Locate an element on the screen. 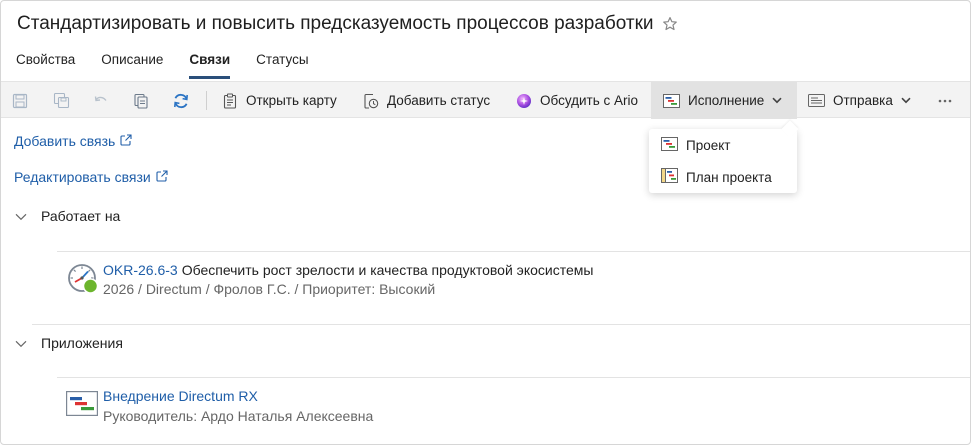  send-label: Отправка is located at coordinates (863, 100).